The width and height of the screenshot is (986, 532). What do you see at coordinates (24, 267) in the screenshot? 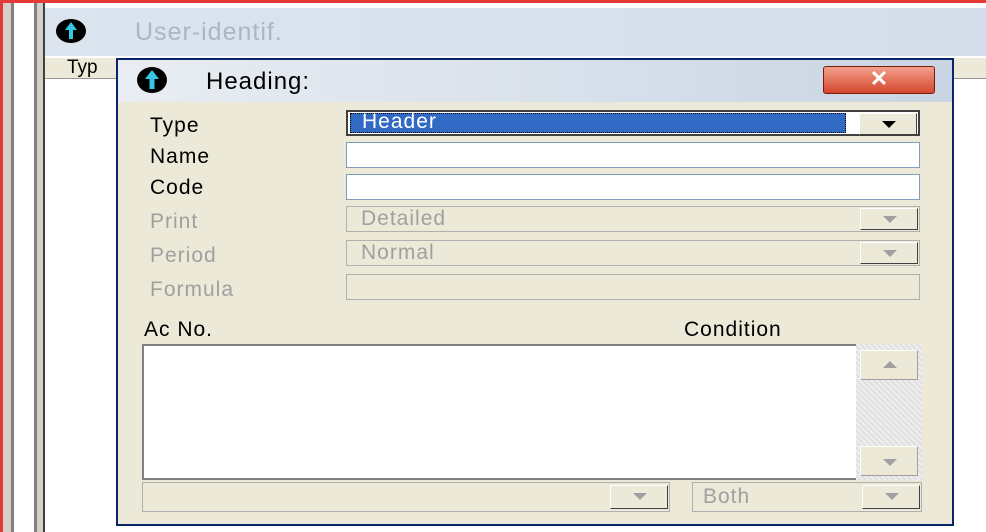
I see `left-gap` at bounding box center [24, 267].